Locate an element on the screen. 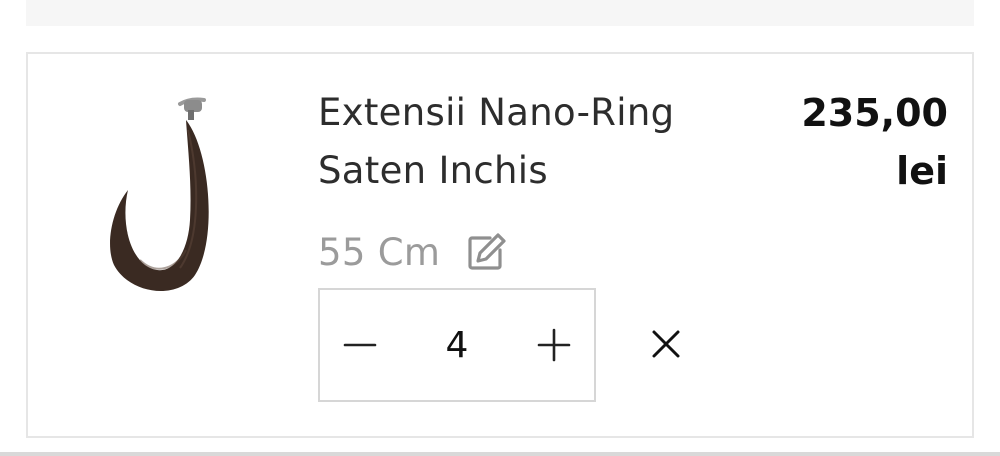 The height and width of the screenshot is (456, 1000). price-amount: 235,00 is located at coordinates (874, 113).